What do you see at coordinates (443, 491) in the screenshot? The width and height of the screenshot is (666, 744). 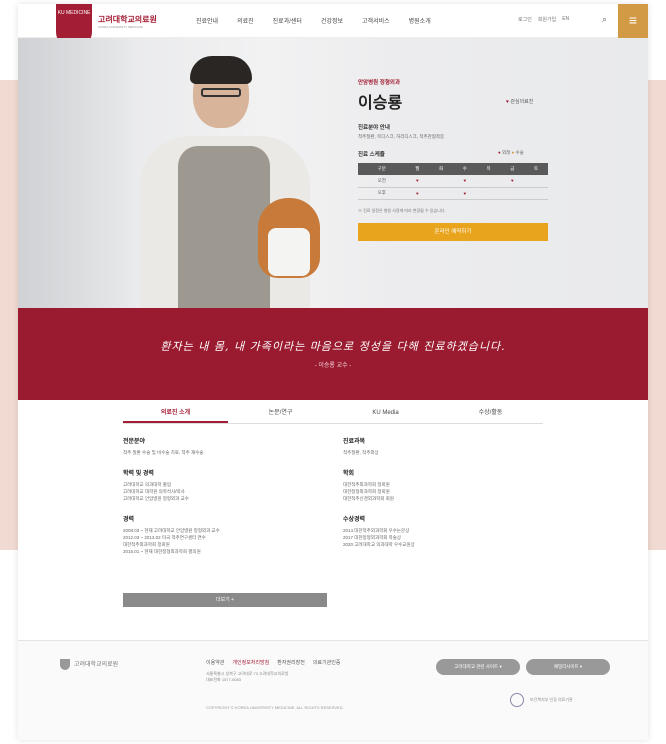 I see `section-body: 대한척추외과학회 정회원 대한정형외과학회 정회원 대한척추신경외과학회 회원` at bounding box center [443, 491].